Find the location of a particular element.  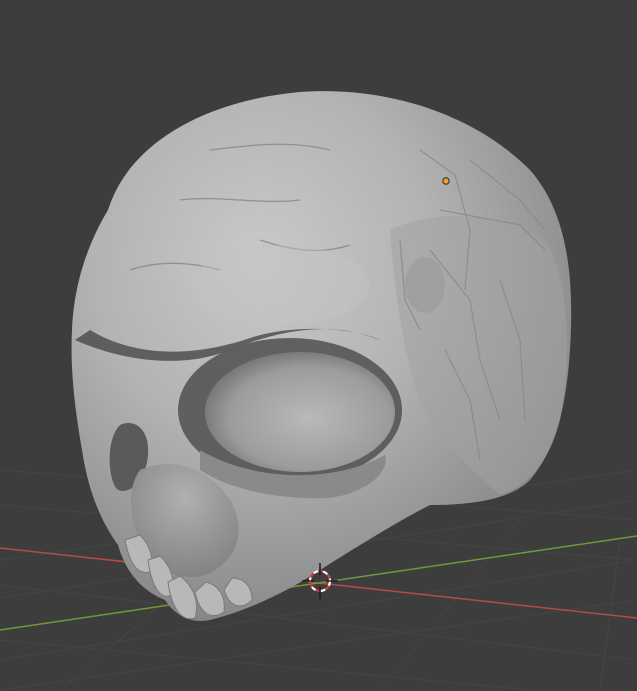

temple-bump is located at coordinates (425, 285).